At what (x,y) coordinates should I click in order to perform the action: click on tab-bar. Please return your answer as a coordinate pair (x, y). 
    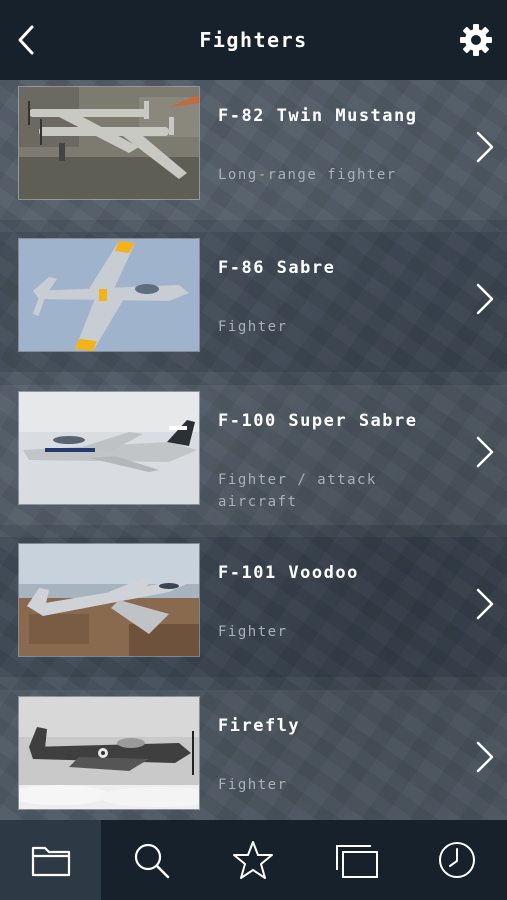
    Looking at the image, I should click on (253, 860).